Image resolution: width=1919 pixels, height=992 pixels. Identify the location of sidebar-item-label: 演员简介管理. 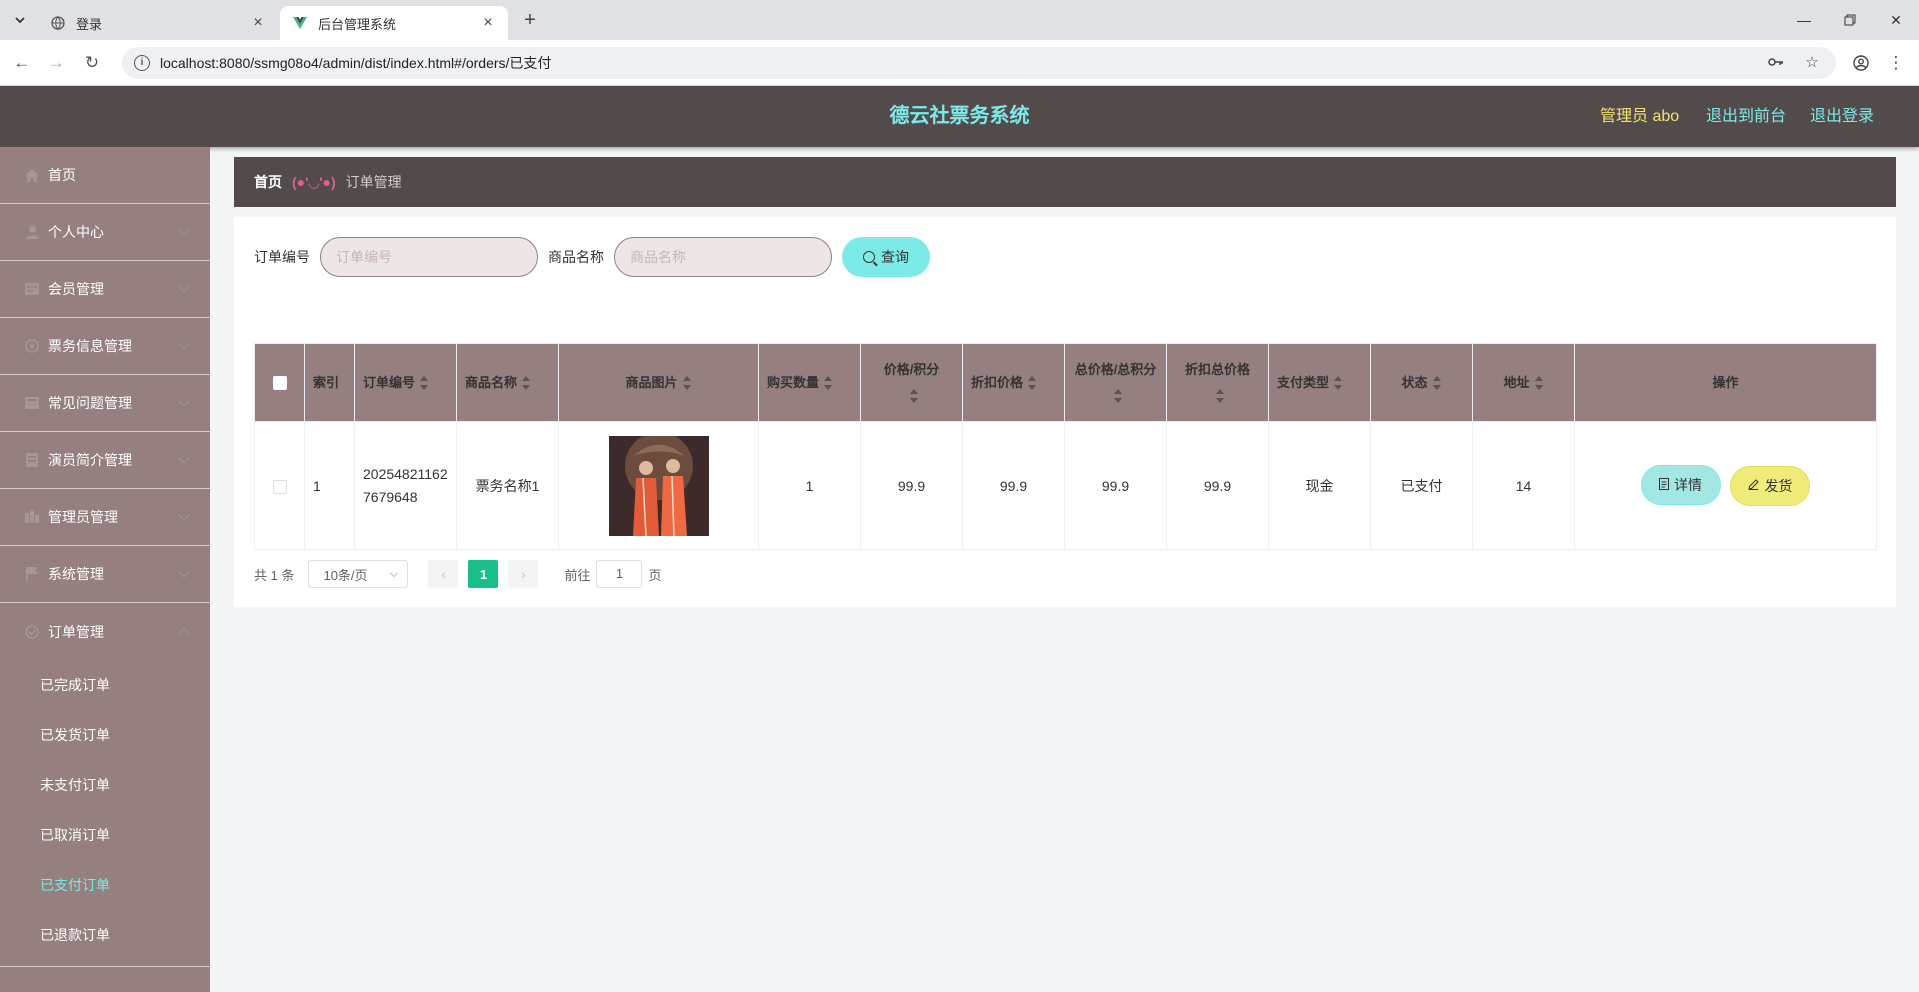
(90, 460).